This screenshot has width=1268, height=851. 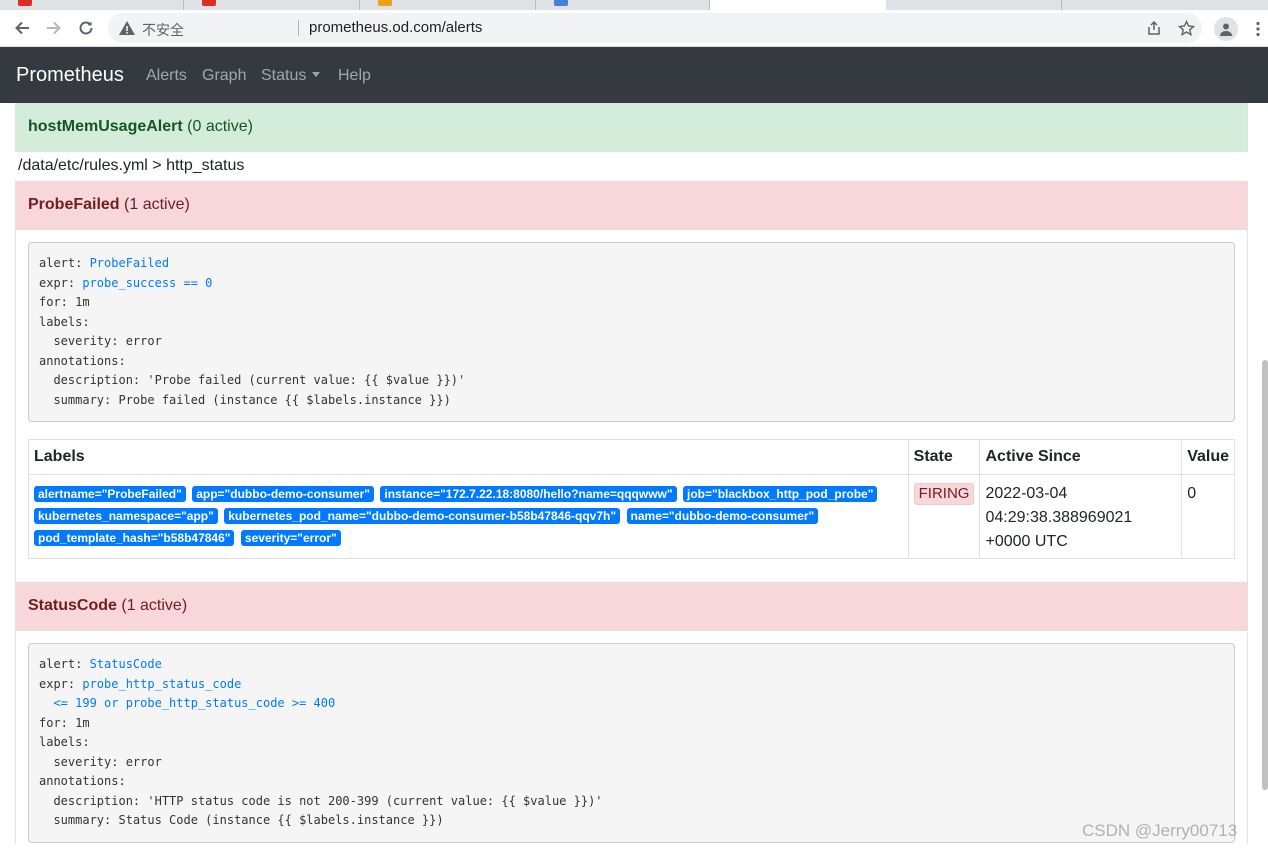 What do you see at coordinates (134, 538) in the screenshot?
I see `label-badge: pod_template_hash="b58b47846"` at bounding box center [134, 538].